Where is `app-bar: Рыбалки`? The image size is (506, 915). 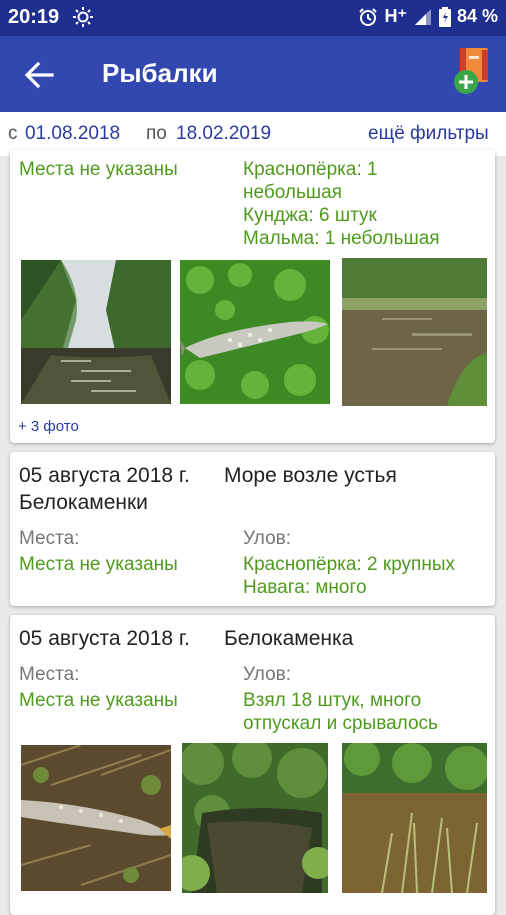 app-bar: Рыбалки is located at coordinates (253, 74).